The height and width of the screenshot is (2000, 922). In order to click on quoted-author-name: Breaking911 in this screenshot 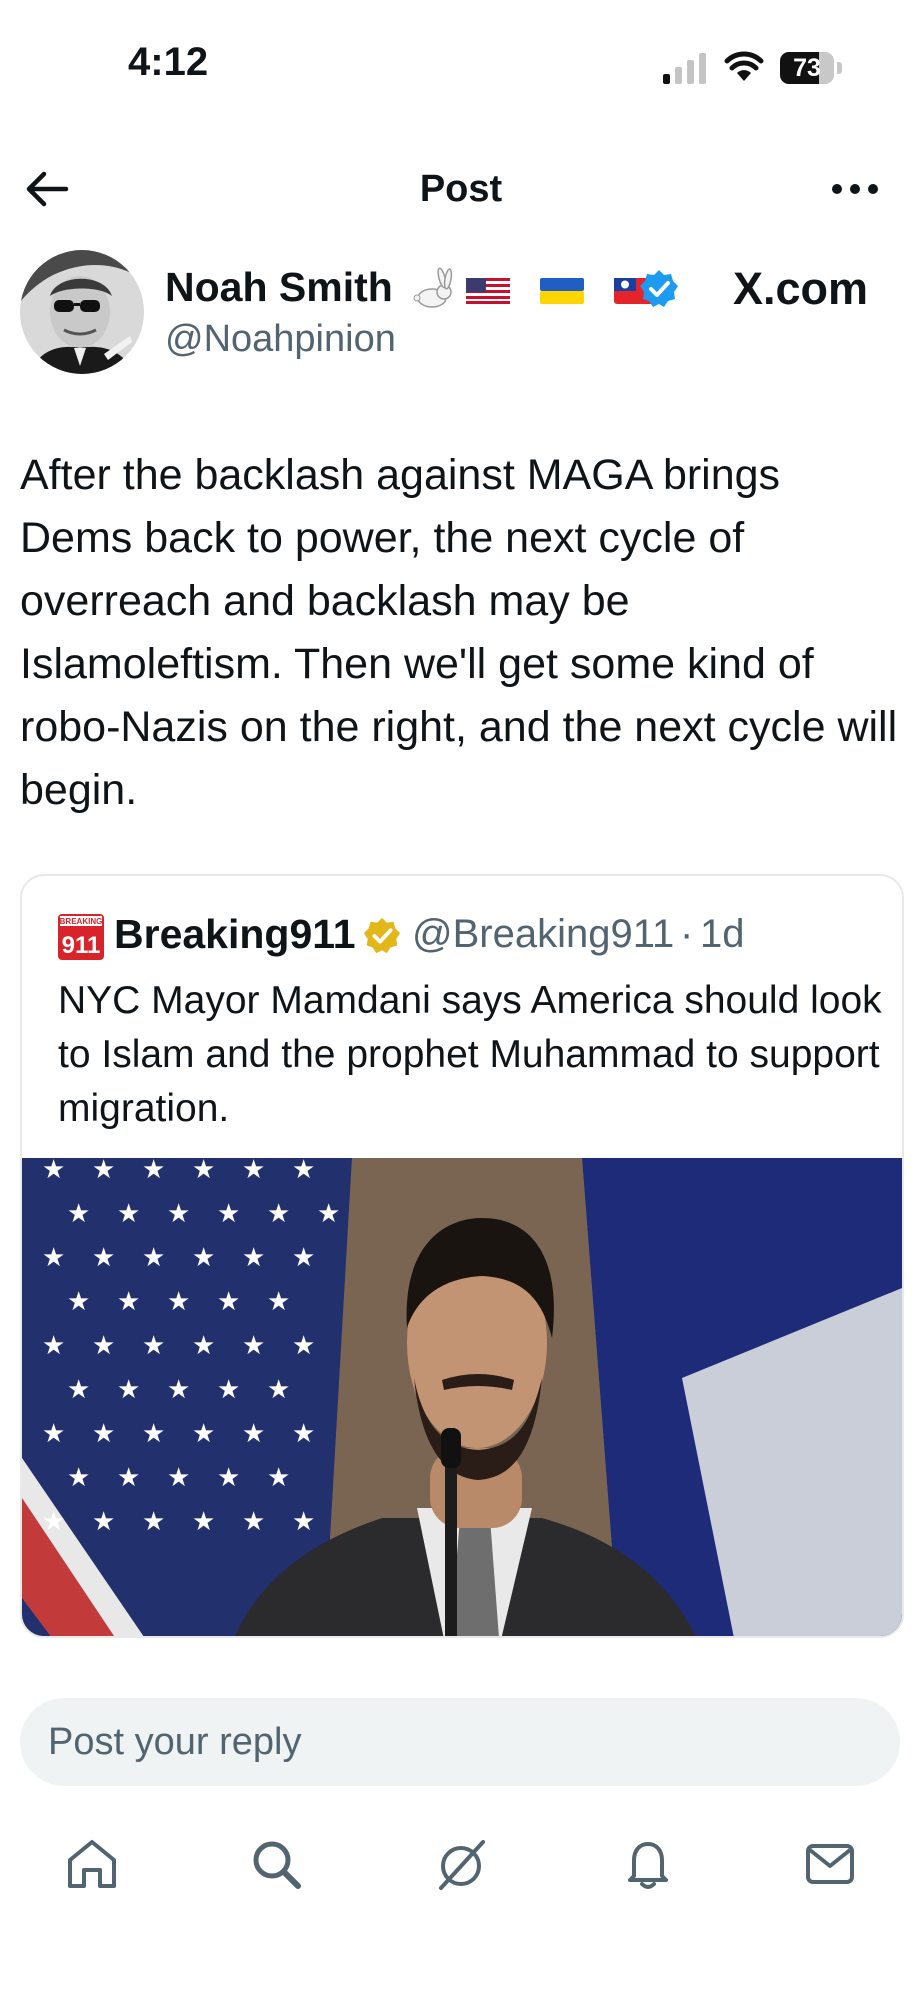, I will do `click(235, 934)`.